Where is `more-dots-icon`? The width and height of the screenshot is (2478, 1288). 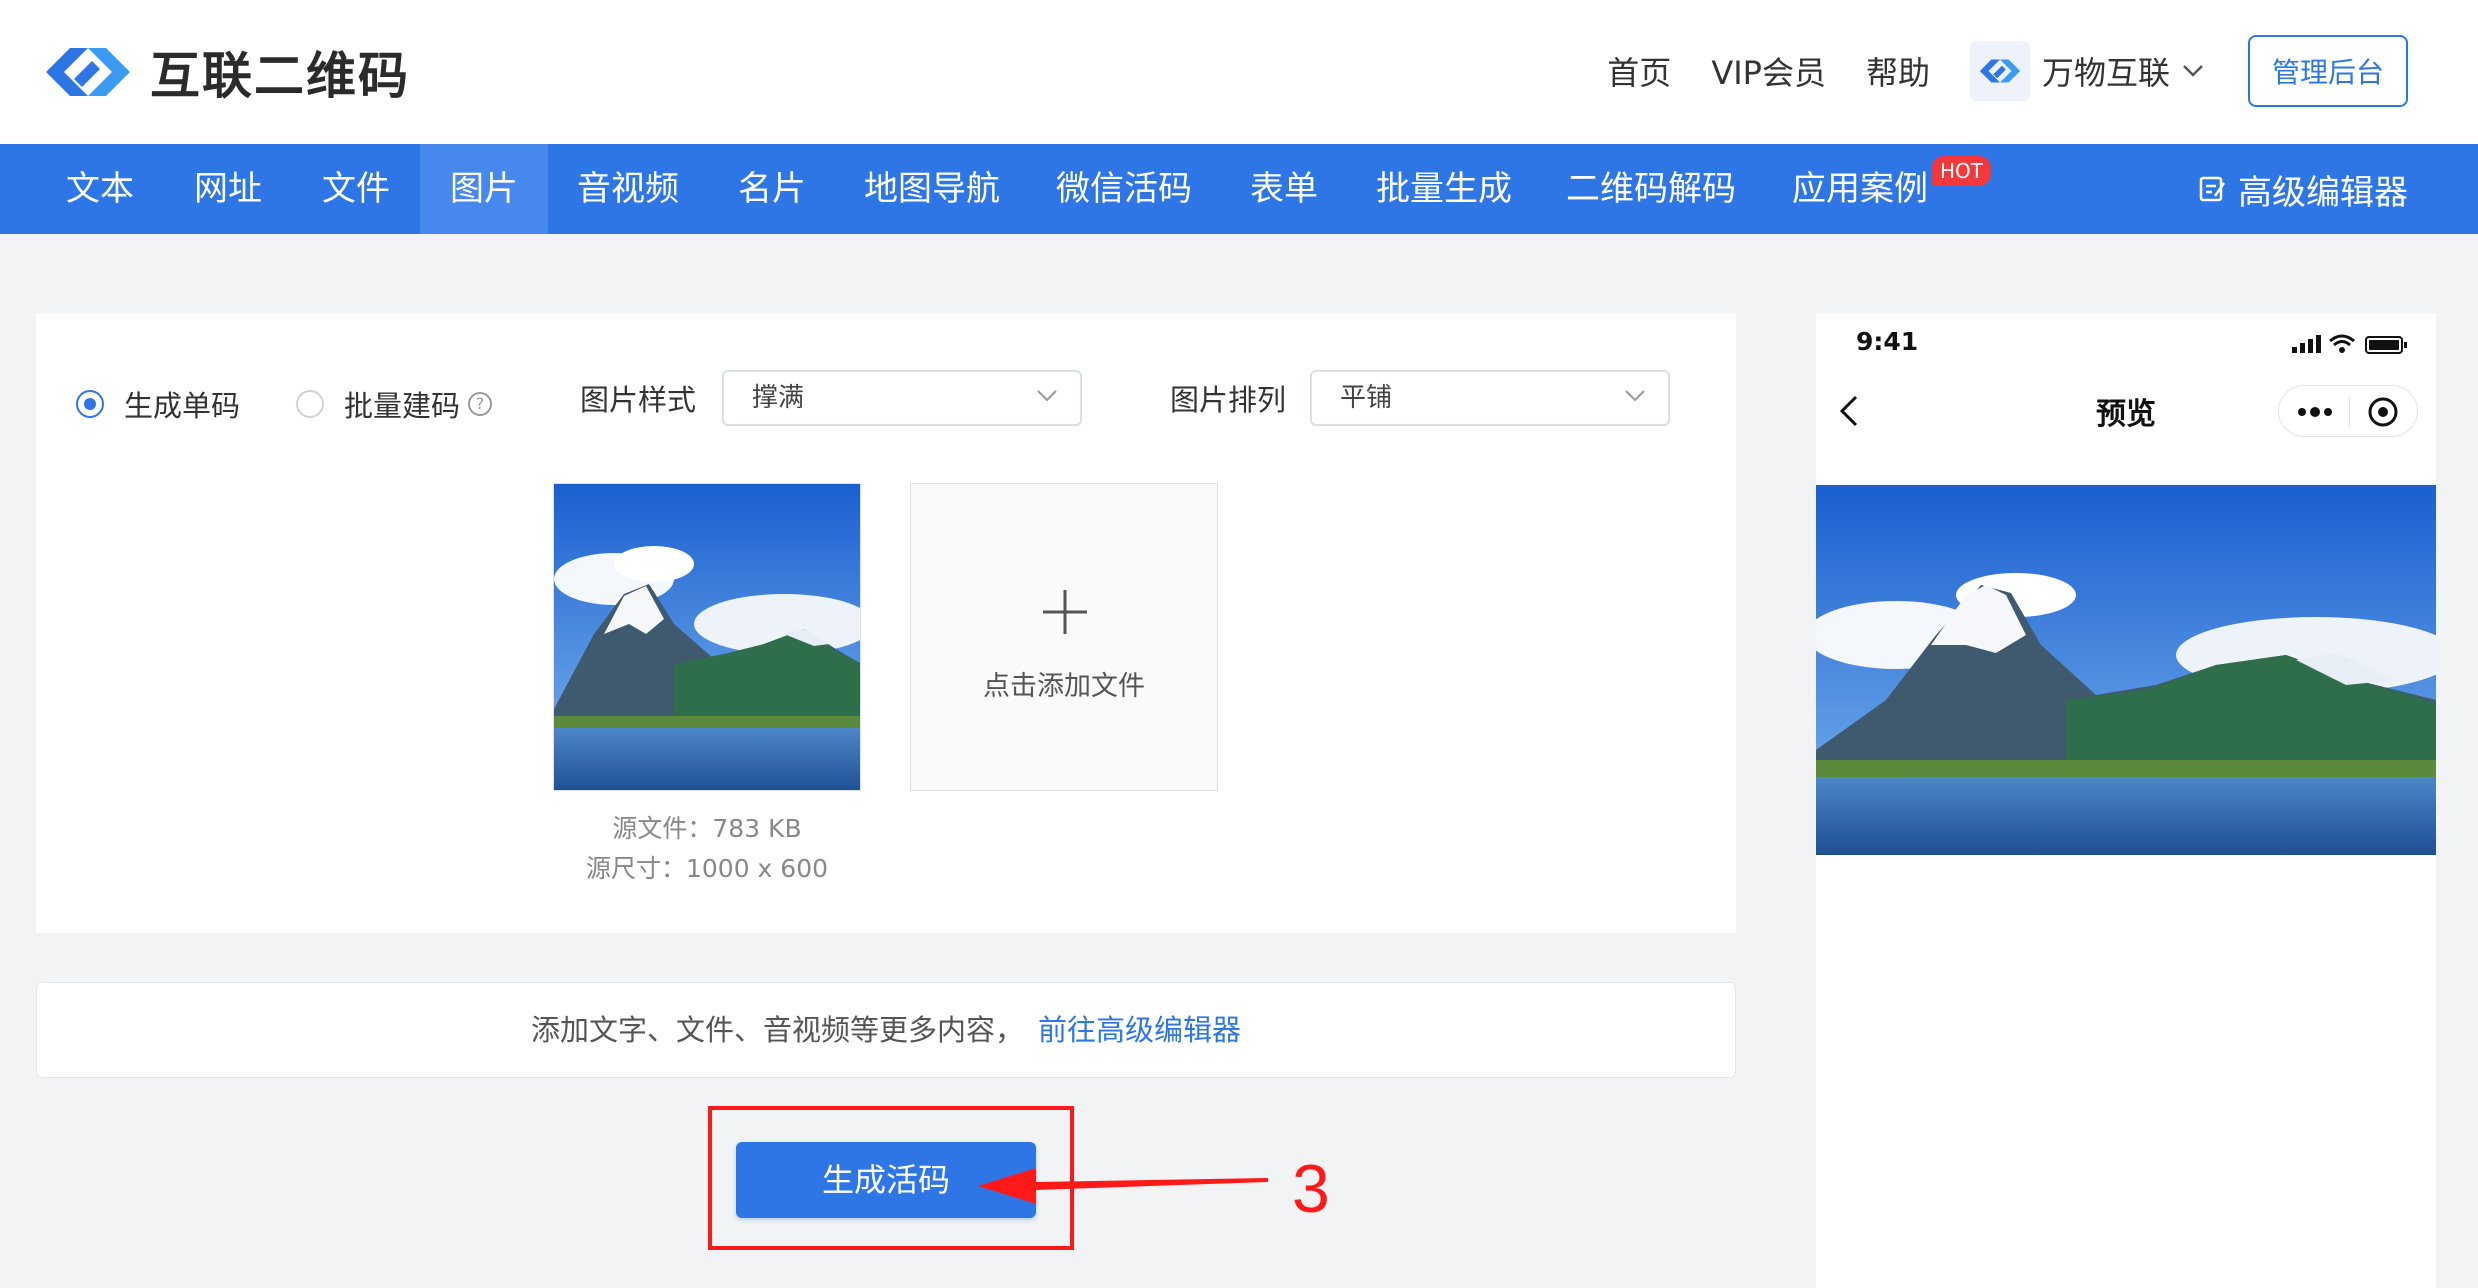 more-dots-icon is located at coordinates (2315, 412).